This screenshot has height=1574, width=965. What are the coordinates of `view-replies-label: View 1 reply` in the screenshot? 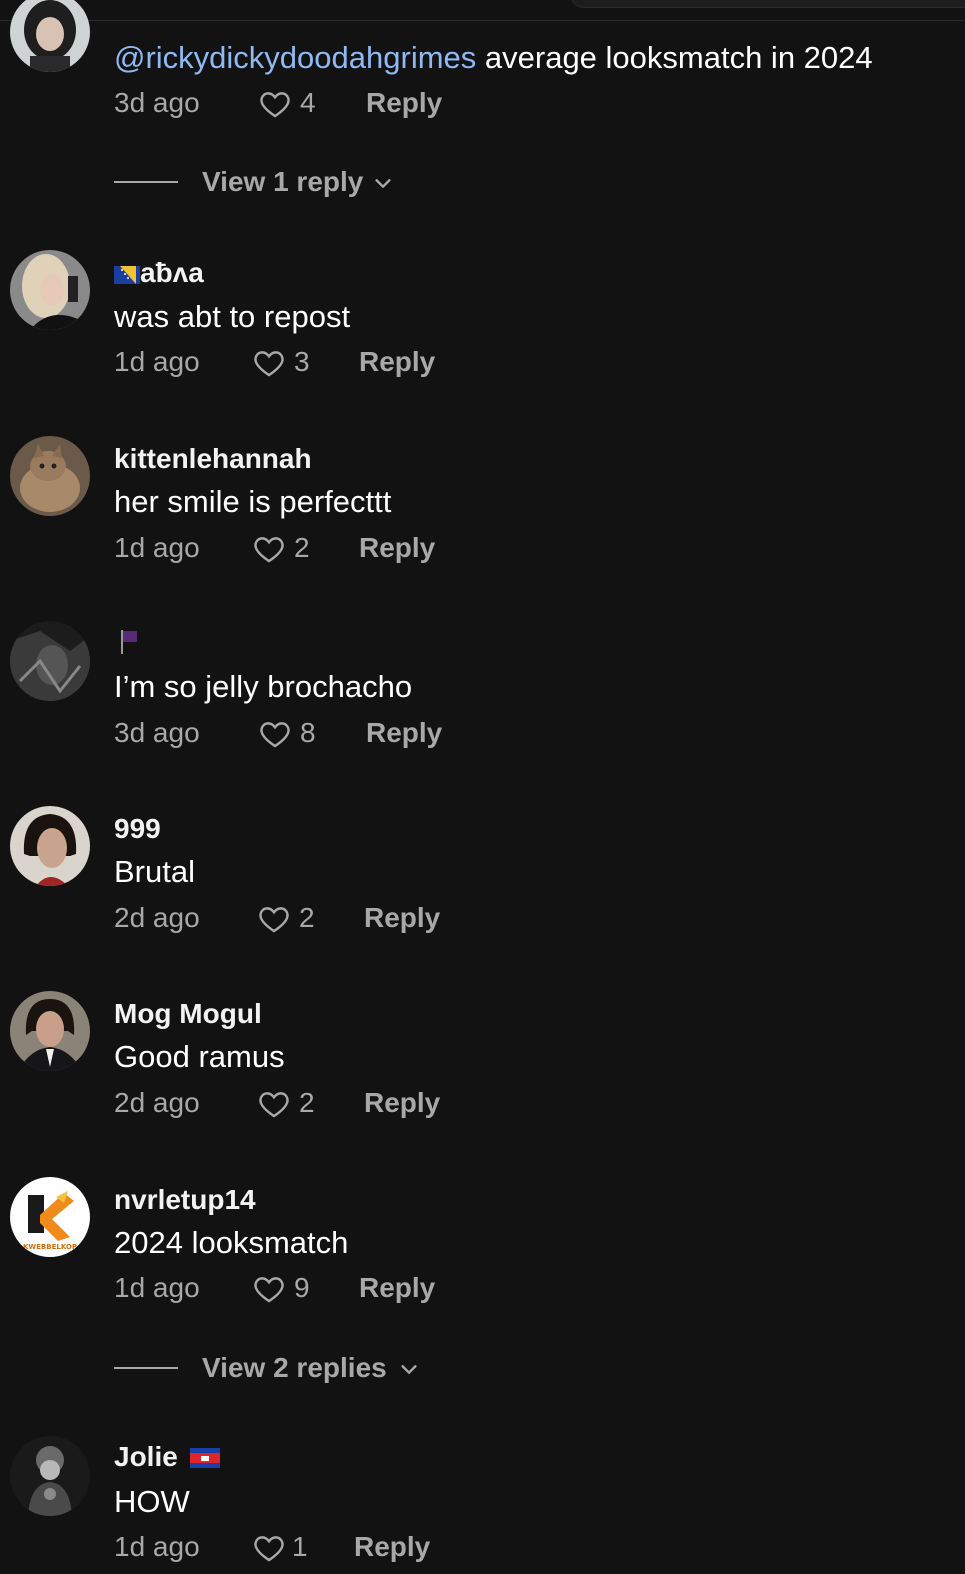 It's located at (283, 181).